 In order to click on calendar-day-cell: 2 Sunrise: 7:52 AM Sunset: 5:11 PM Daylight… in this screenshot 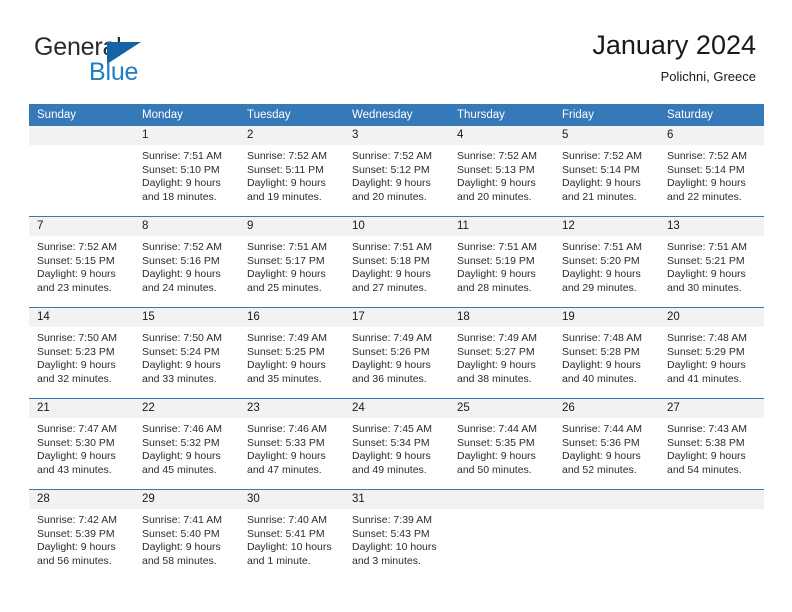, I will do `click(291, 171)`.